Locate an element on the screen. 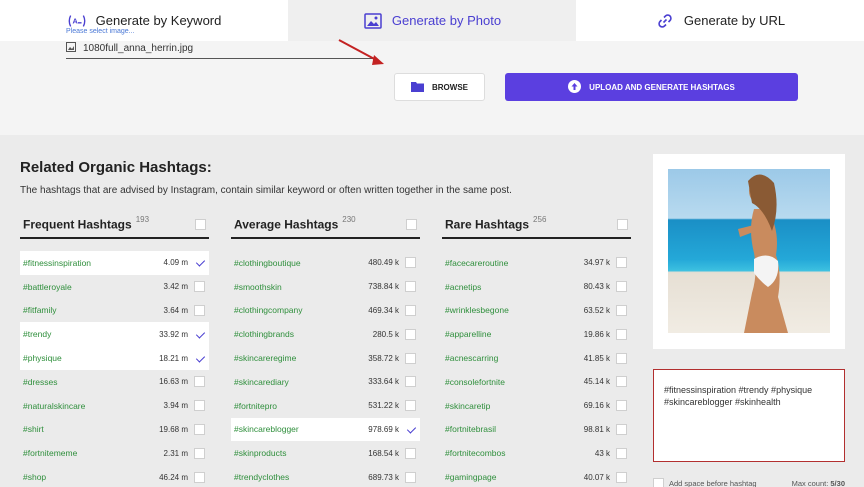 This screenshot has height=487, width=864. hashtag-name: #consolefortnite is located at coordinates (514, 382).